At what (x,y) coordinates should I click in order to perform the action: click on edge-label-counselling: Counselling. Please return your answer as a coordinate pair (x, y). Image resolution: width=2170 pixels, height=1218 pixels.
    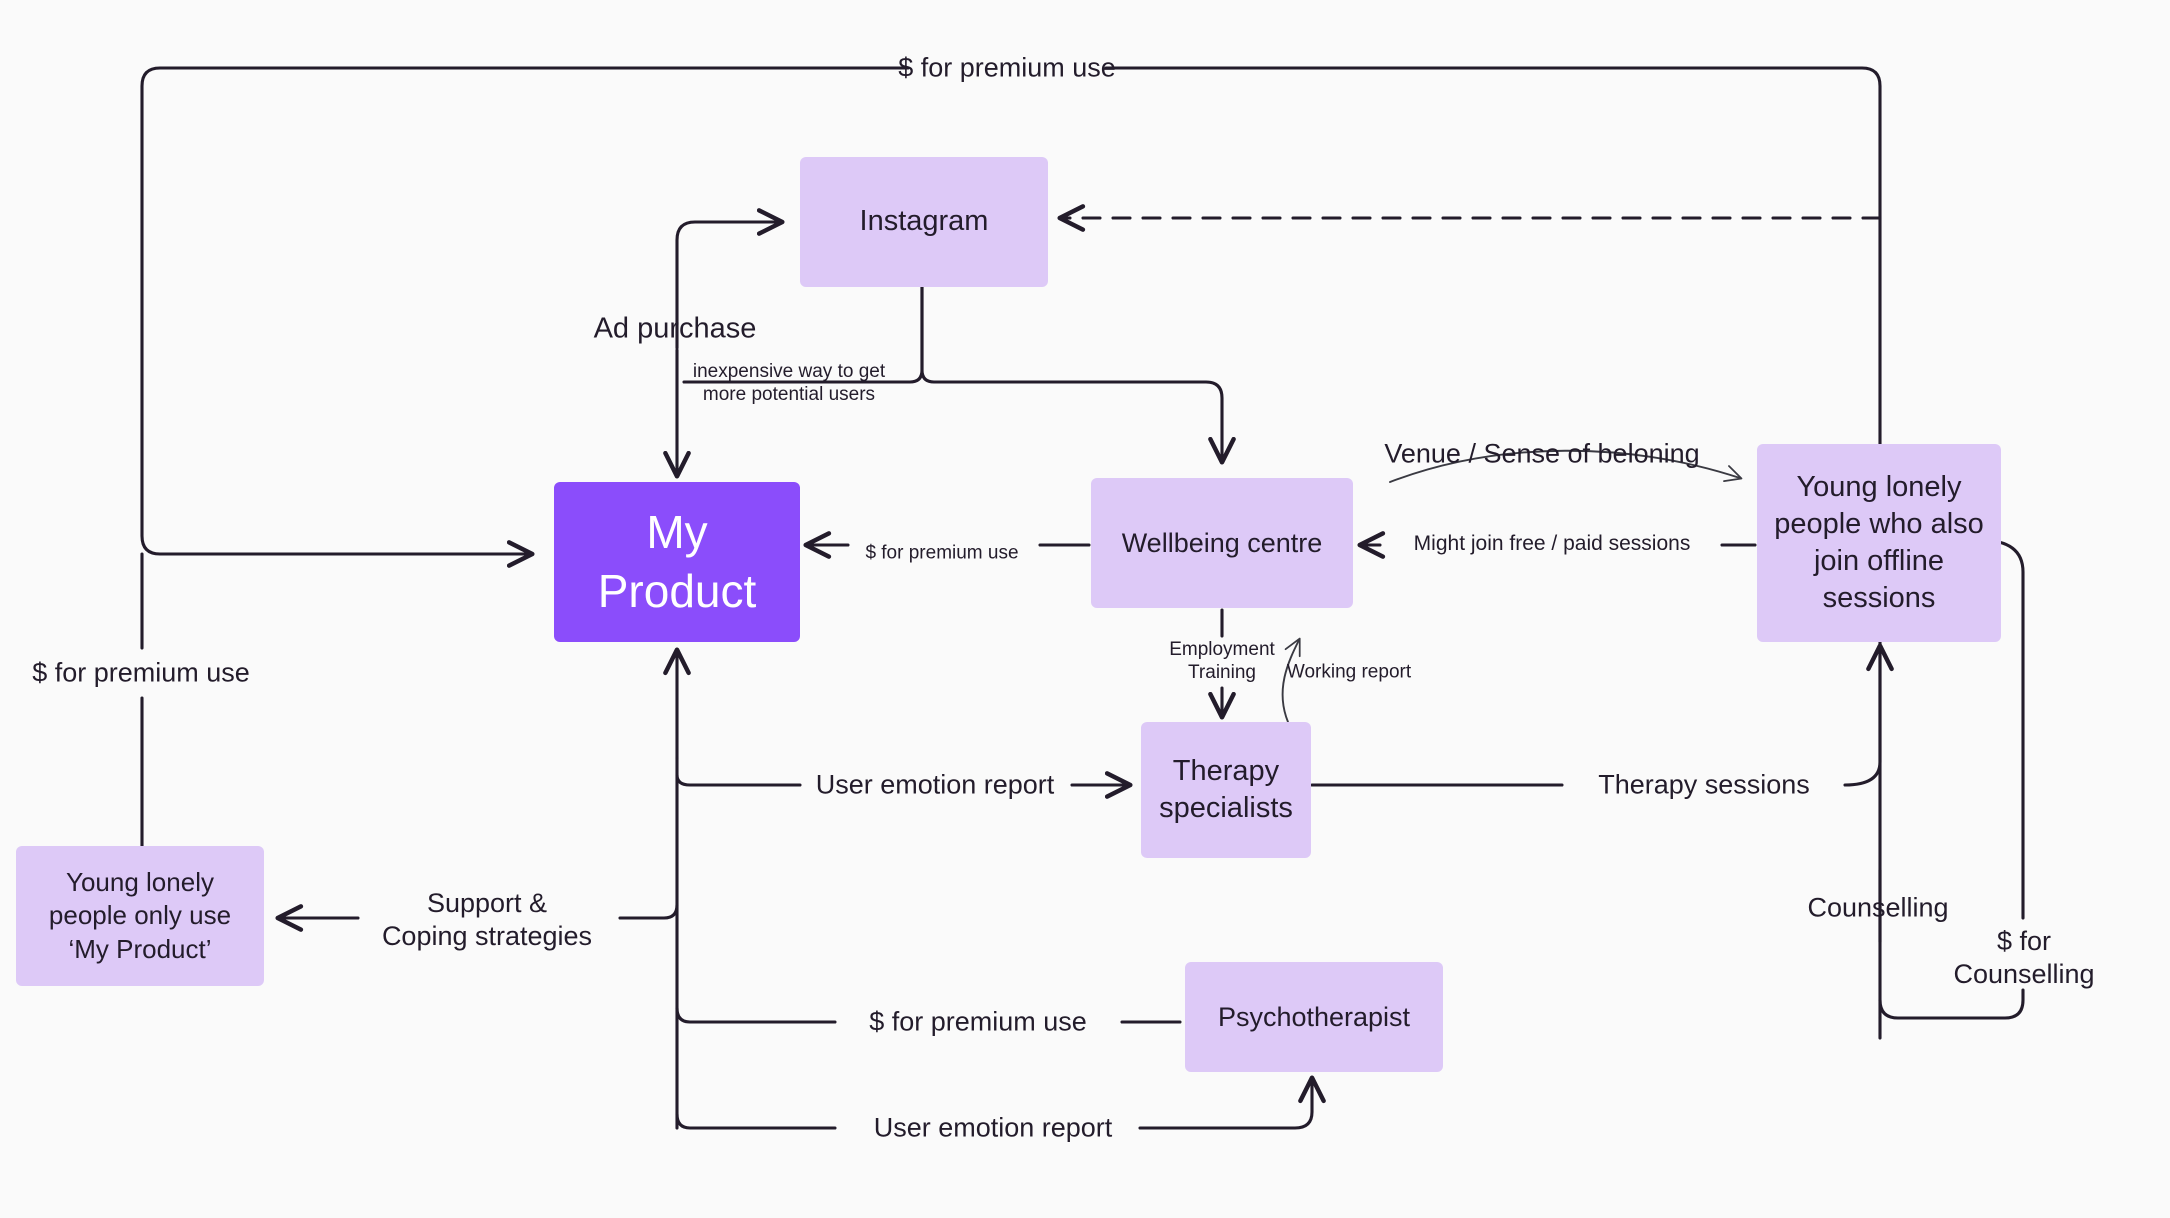
    Looking at the image, I should click on (1878, 907).